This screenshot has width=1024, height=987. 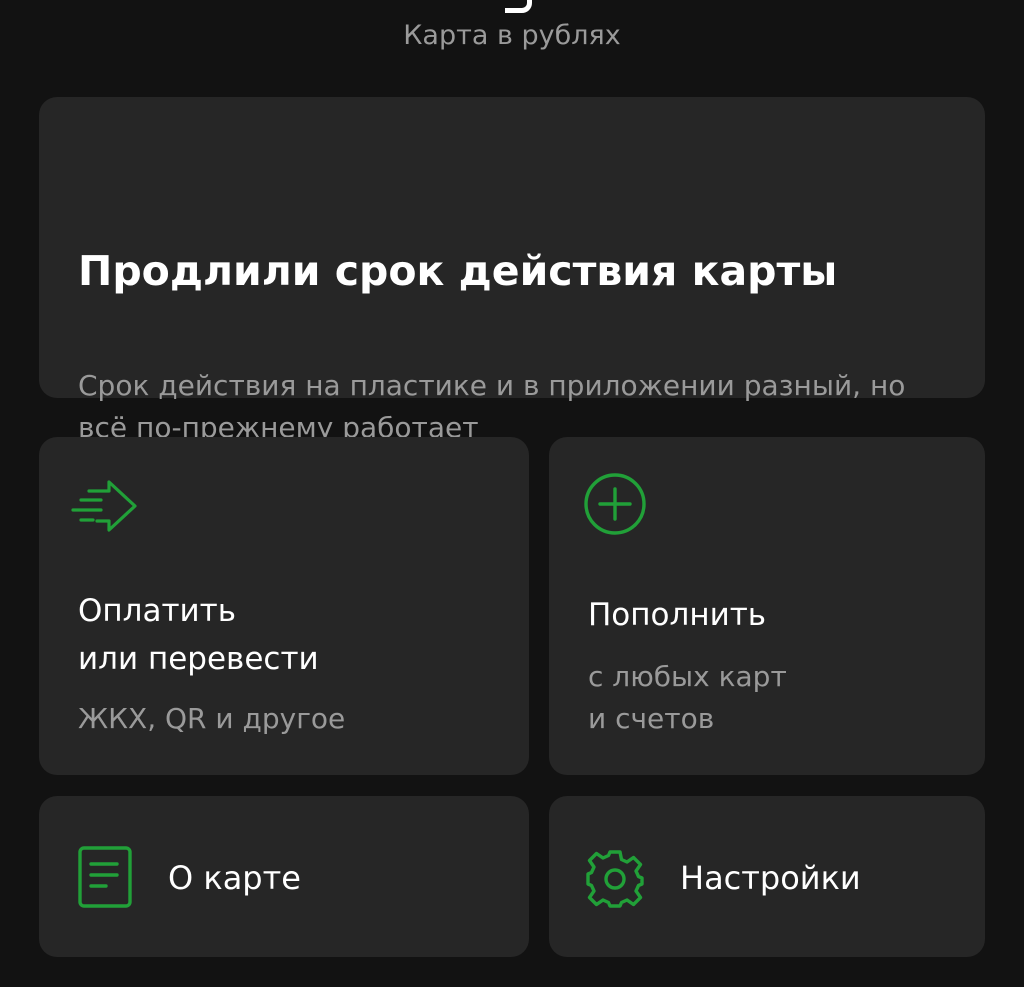 I want to click on document-icon, so click(x=105, y=880).